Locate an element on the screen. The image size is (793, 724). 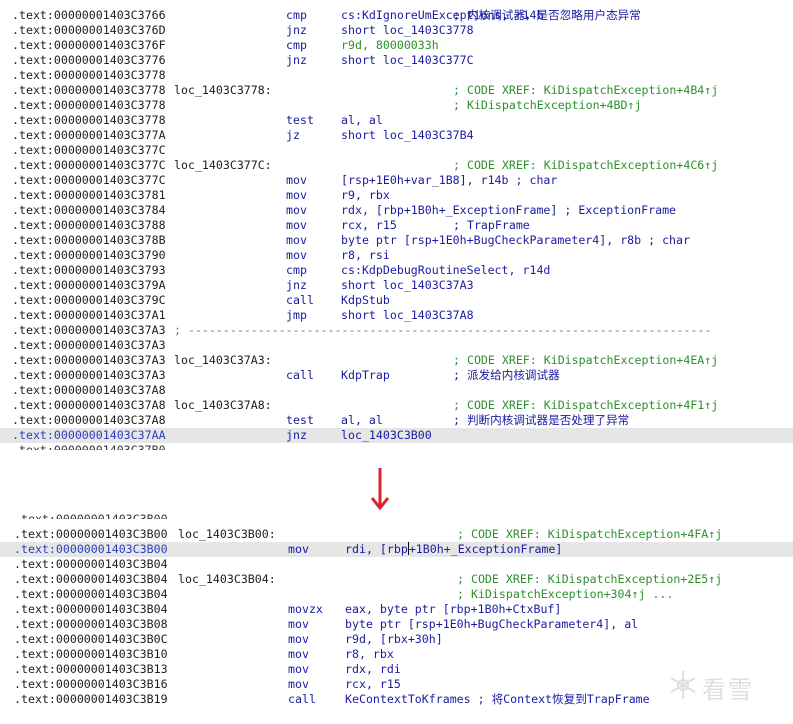
listing-row: .text:00000001403C3778 test al, al is located at coordinates (396, 120).